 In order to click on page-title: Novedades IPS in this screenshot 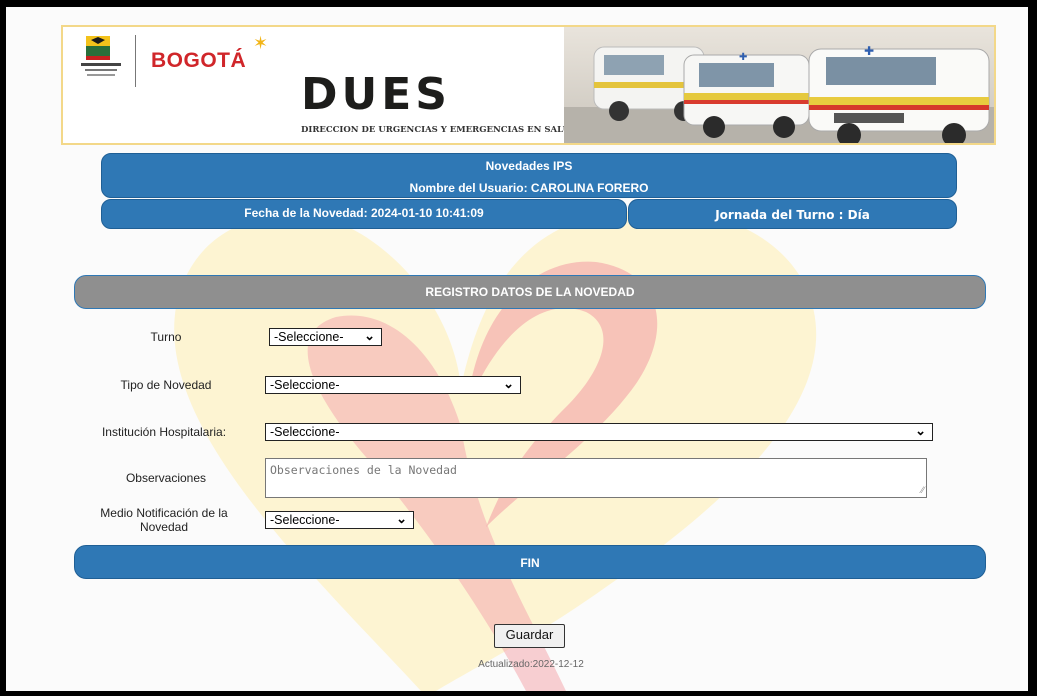, I will do `click(529, 166)`.